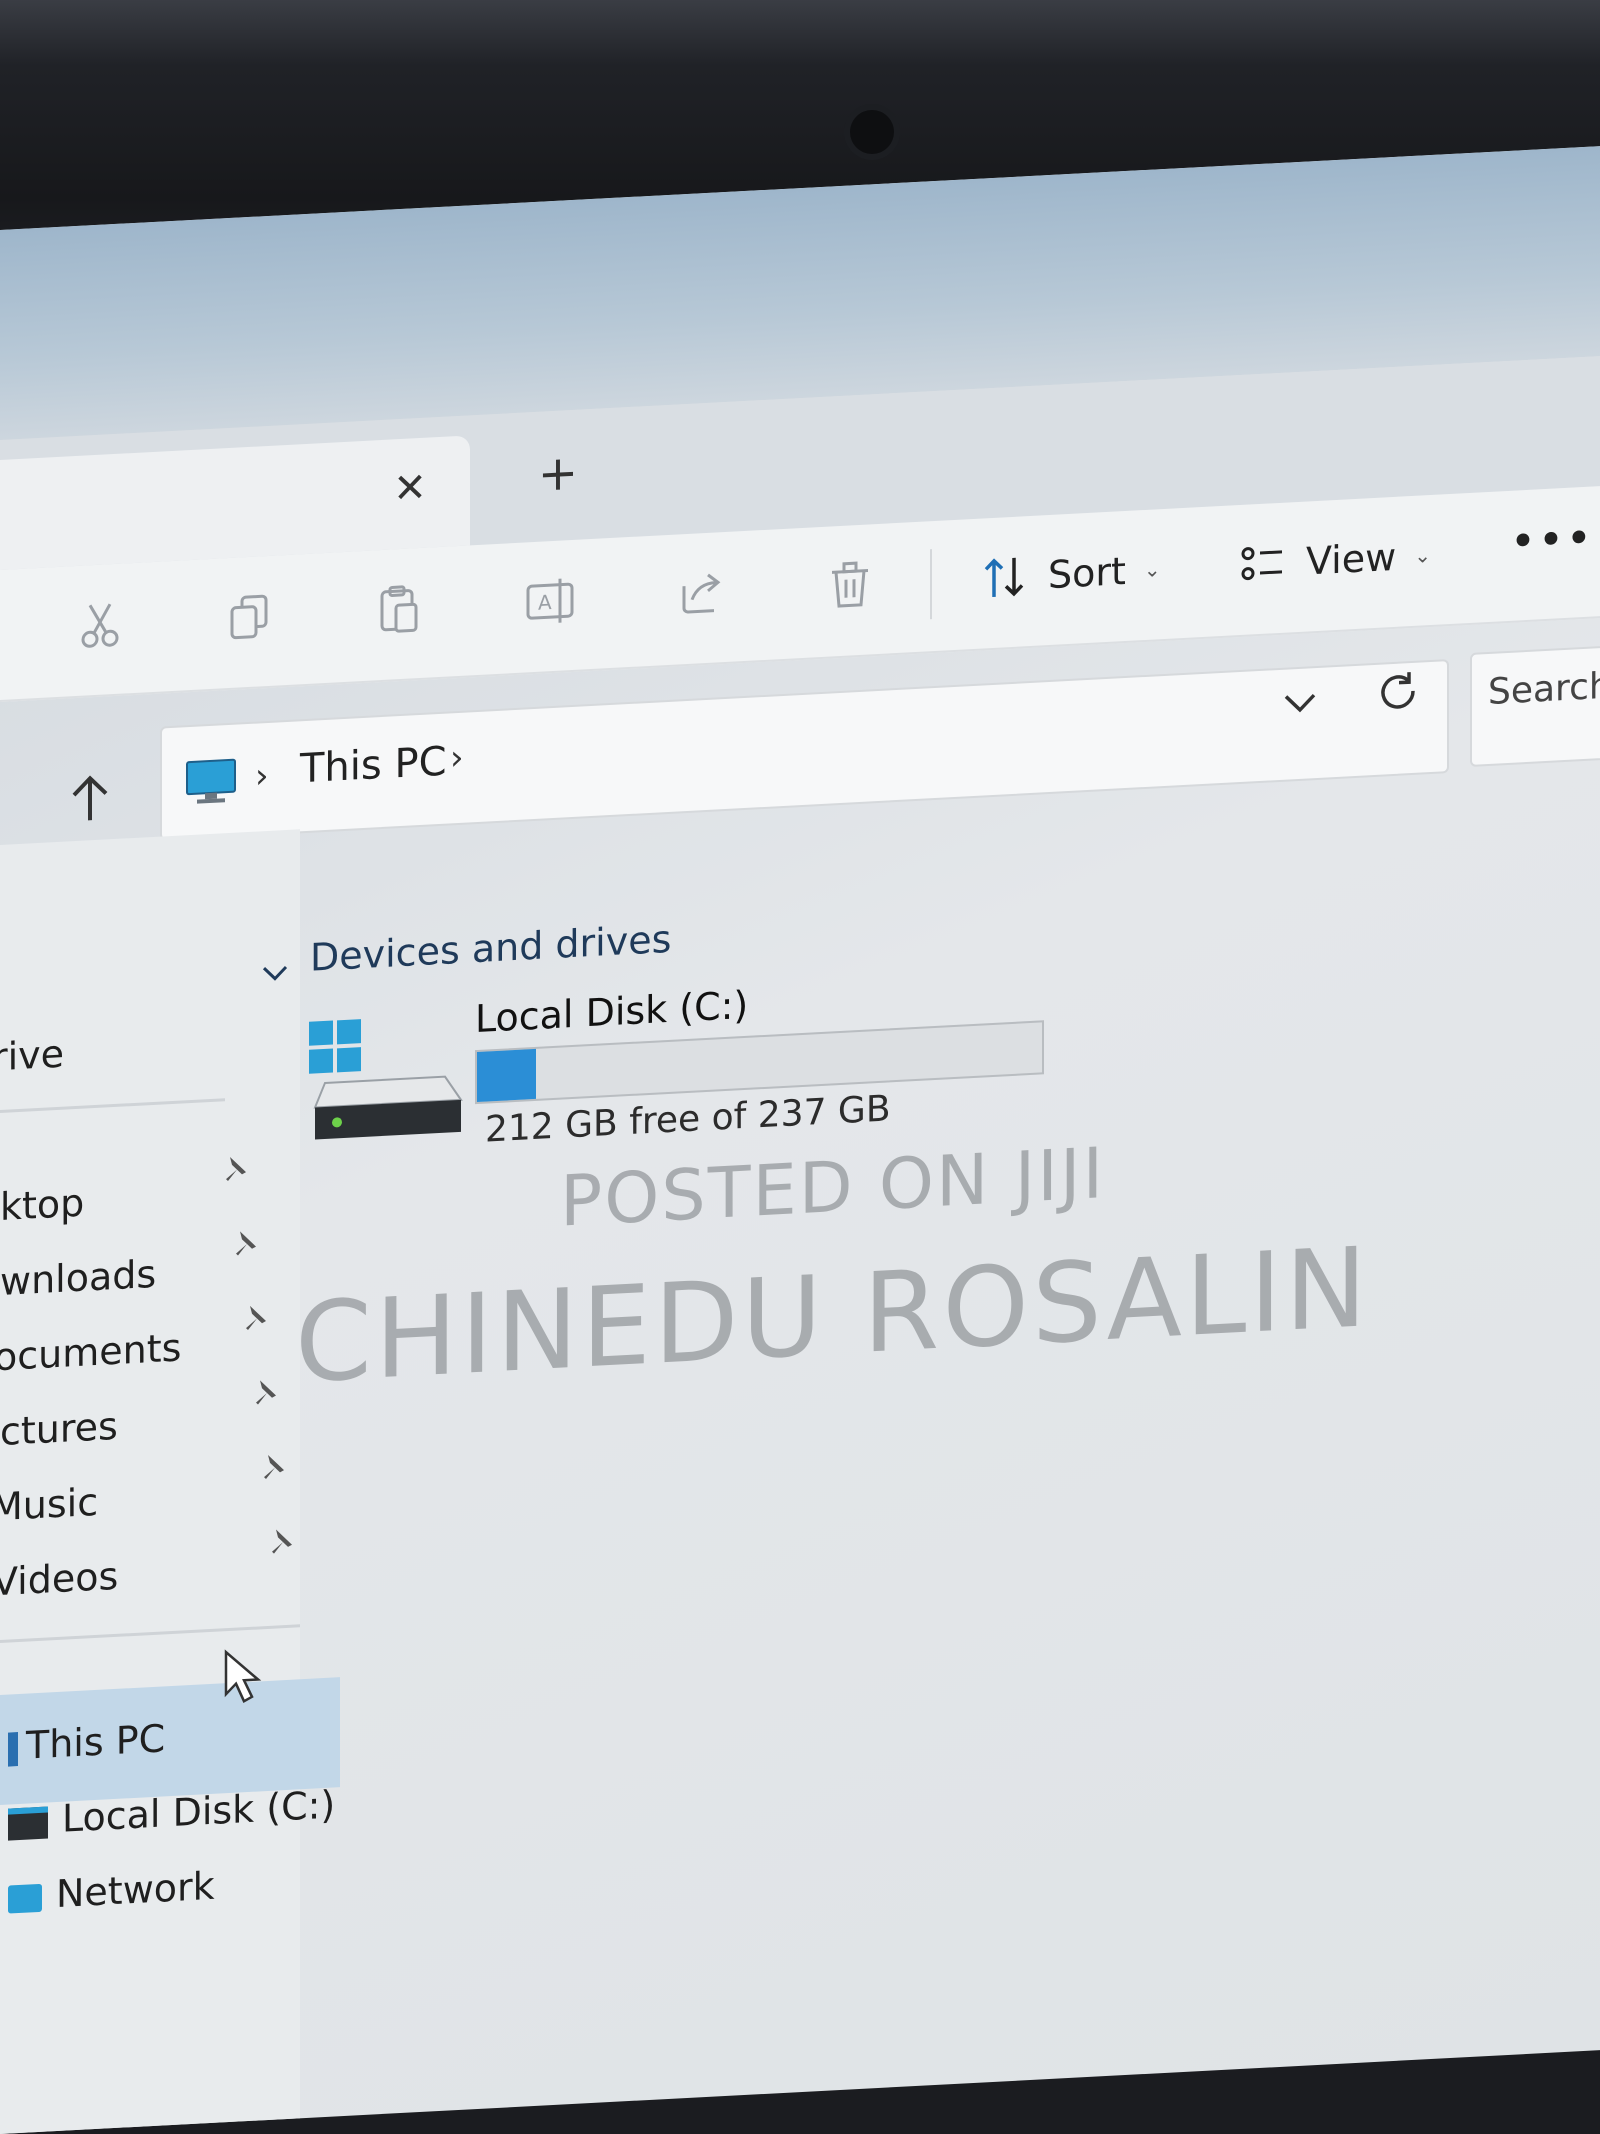  What do you see at coordinates (243, 1676) in the screenshot?
I see `mouse-cursor-icon` at bounding box center [243, 1676].